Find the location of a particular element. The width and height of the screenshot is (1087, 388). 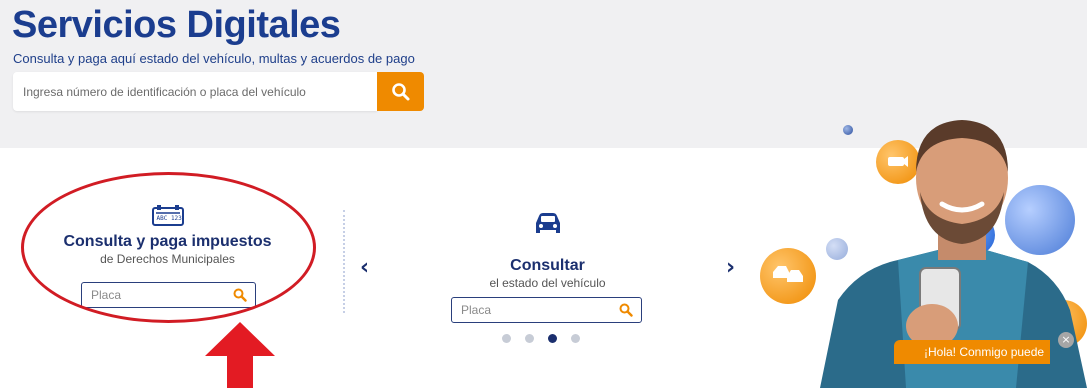

page-title: Servicios Digitales is located at coordinates (176, 25).